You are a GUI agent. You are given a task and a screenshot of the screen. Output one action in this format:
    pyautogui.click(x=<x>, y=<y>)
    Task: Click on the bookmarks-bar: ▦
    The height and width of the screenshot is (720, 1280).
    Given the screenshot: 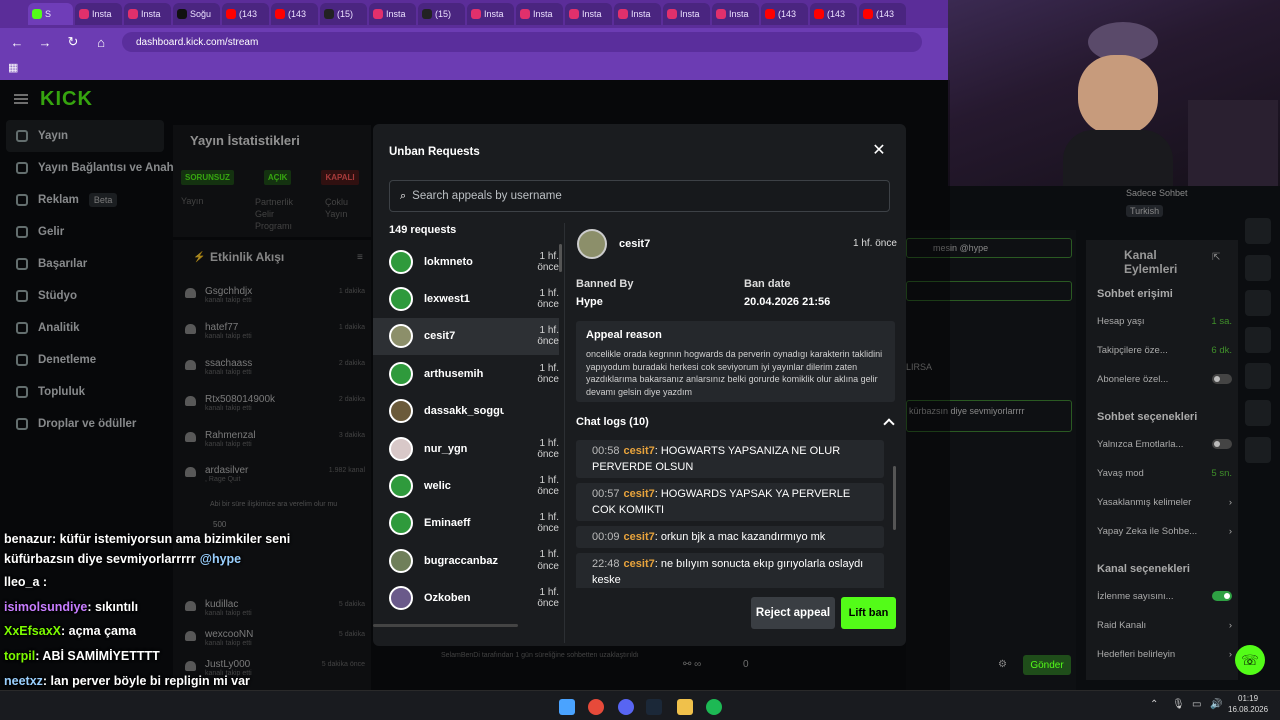 What is the action you would take?
    pyautogui.click(x=475, y=68)
    